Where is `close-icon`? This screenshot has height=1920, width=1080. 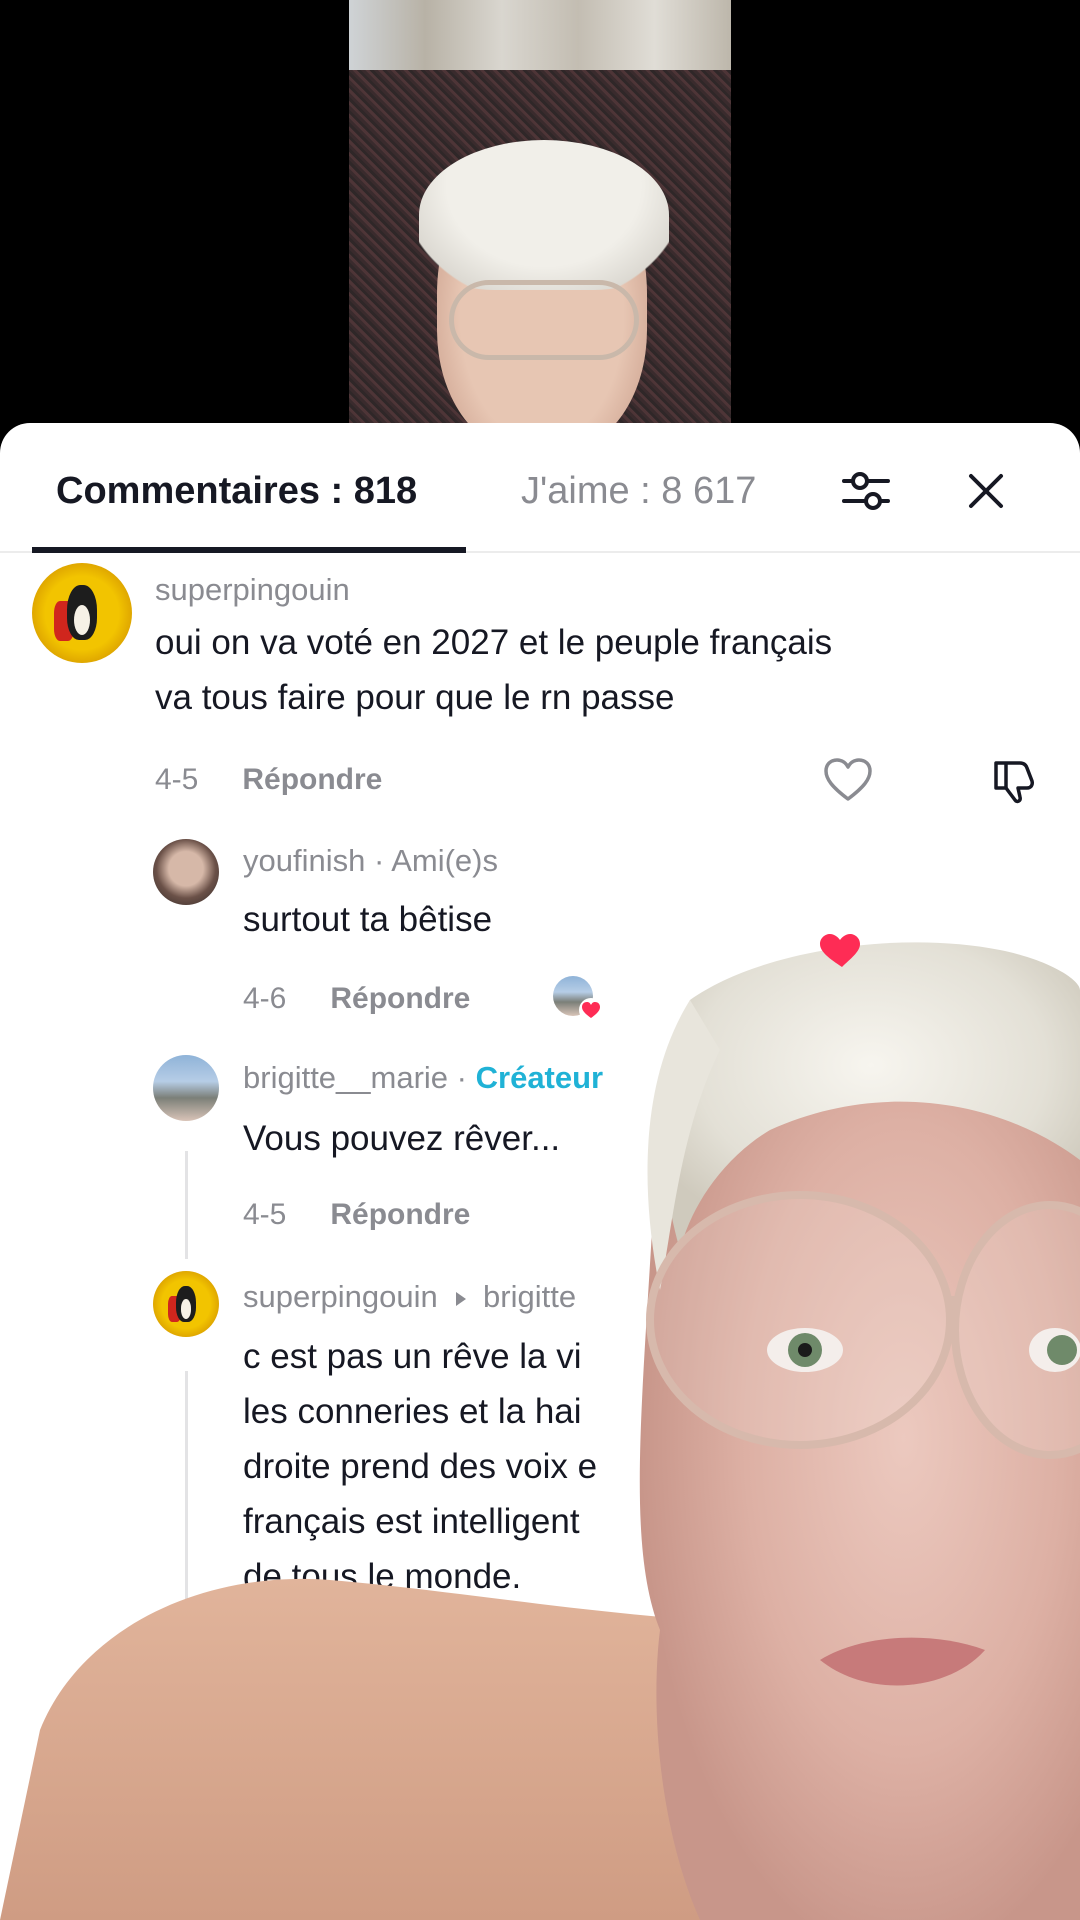 close-icon is located at coordinates (986, 491).